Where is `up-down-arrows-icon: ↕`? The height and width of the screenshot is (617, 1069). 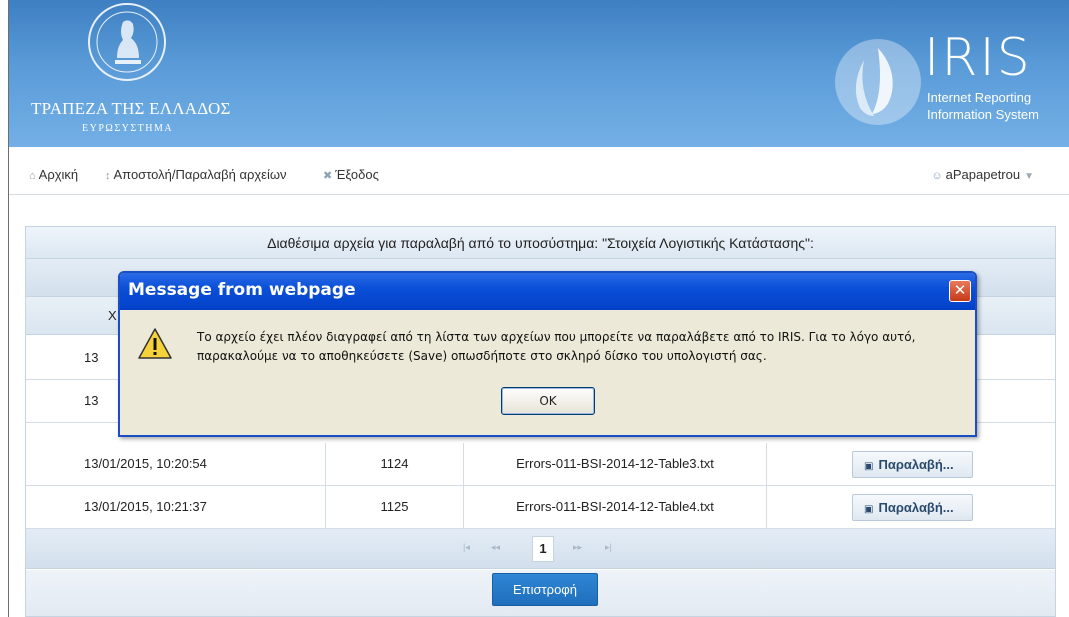
up-down-arrows-icon: ↕ is located at coordinates (108, 176).